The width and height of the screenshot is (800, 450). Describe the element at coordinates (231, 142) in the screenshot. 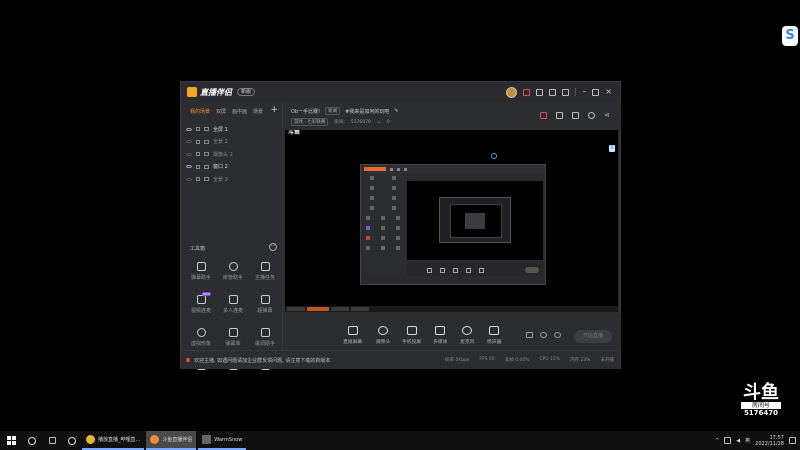

I see `layer-item: 全景 2` at that location.